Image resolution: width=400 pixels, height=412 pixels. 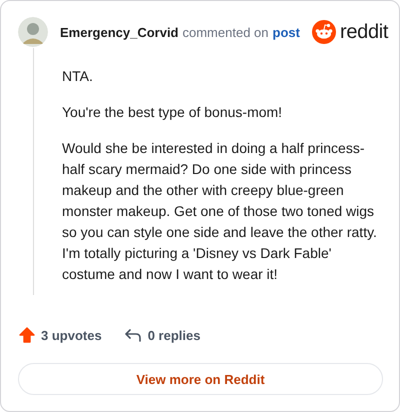 I want to click on author-name: Emergency_Corvid, so click(x=119, y=32).